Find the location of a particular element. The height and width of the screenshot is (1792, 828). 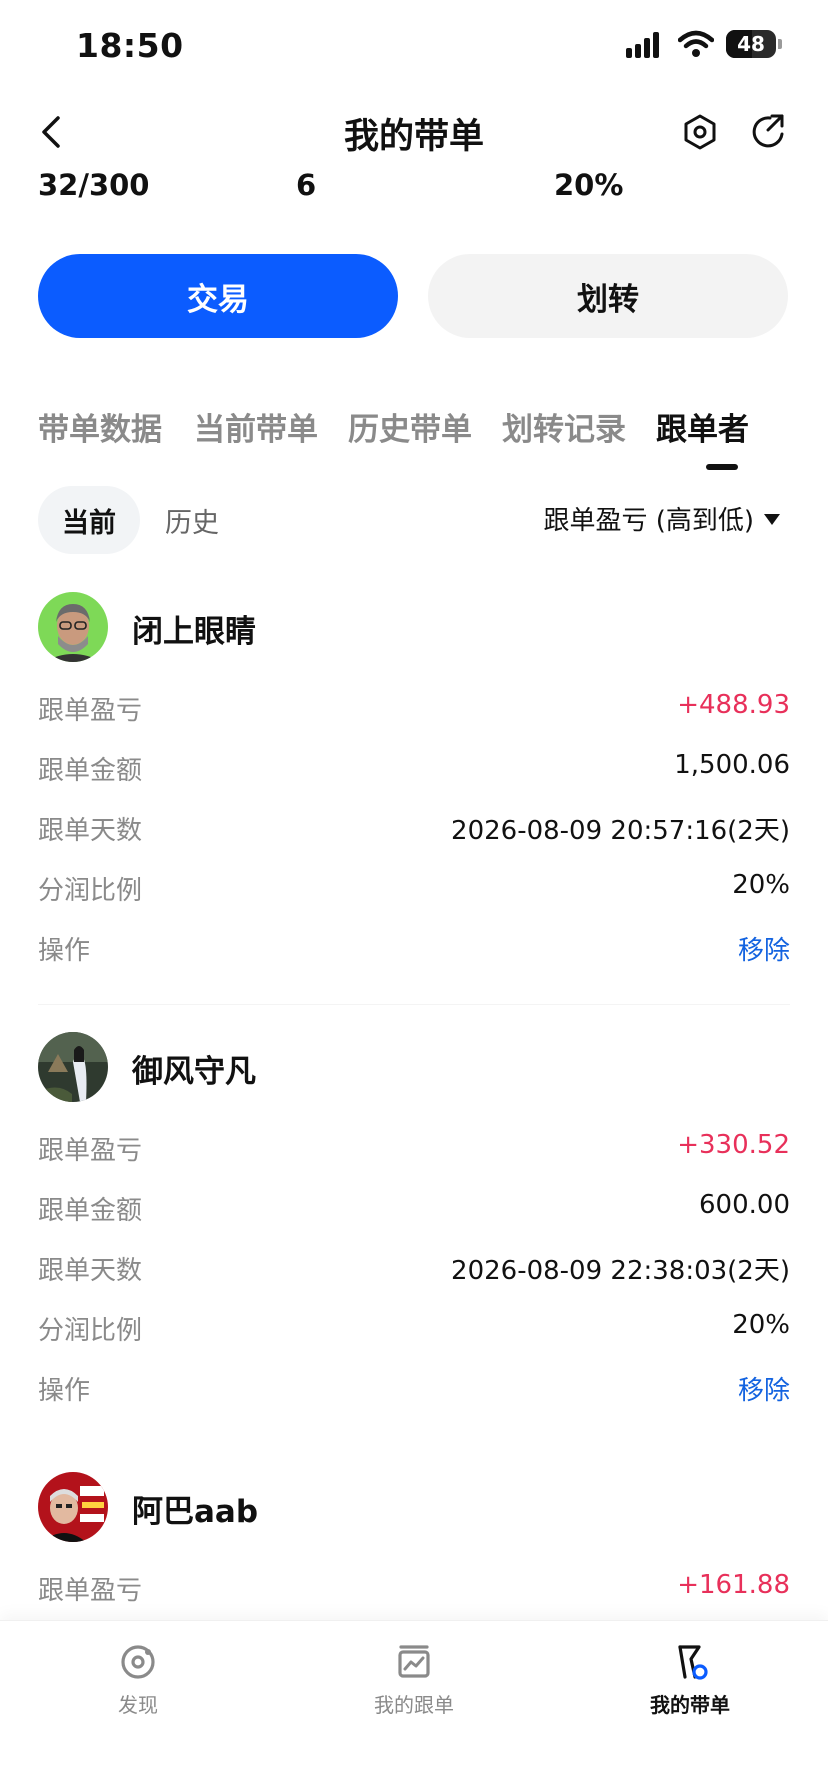

battery-level: 48 is located at coordinates (751, 44).